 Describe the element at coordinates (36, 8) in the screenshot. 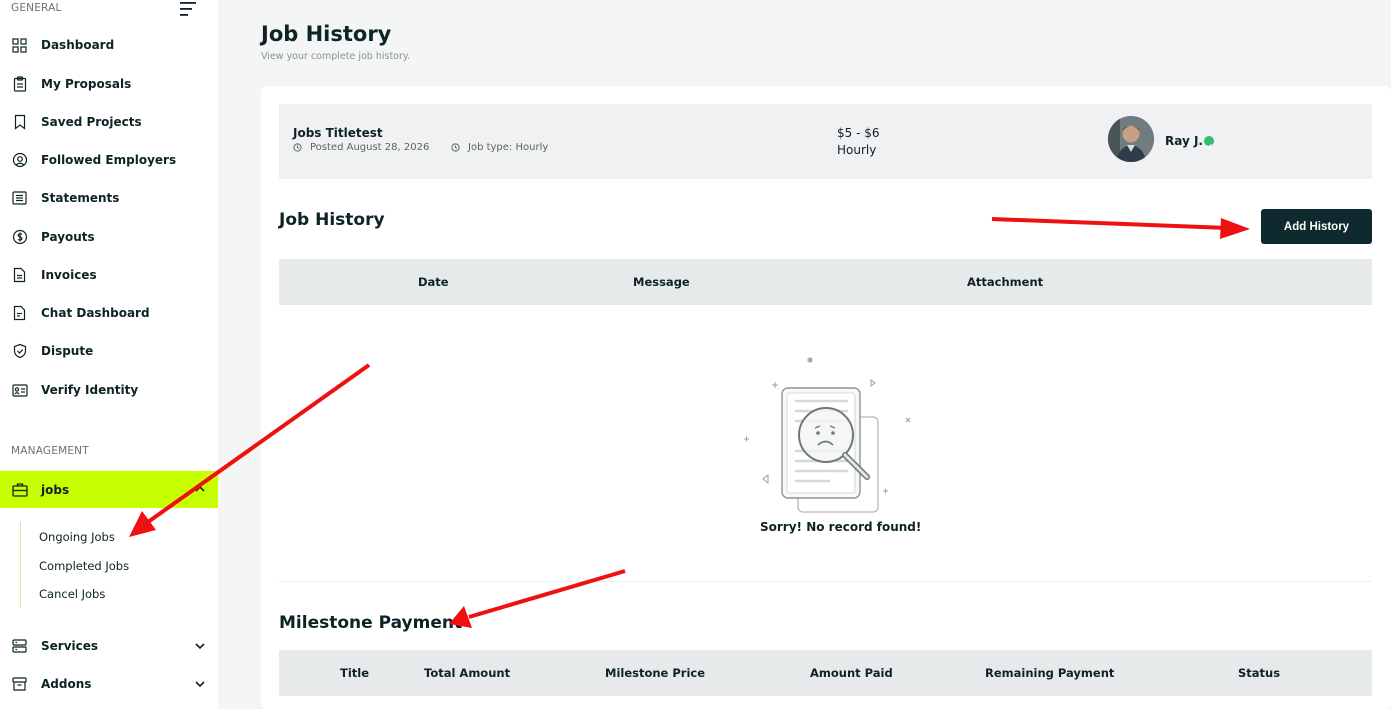

I see `section-label-general: GENERAL` at that location.